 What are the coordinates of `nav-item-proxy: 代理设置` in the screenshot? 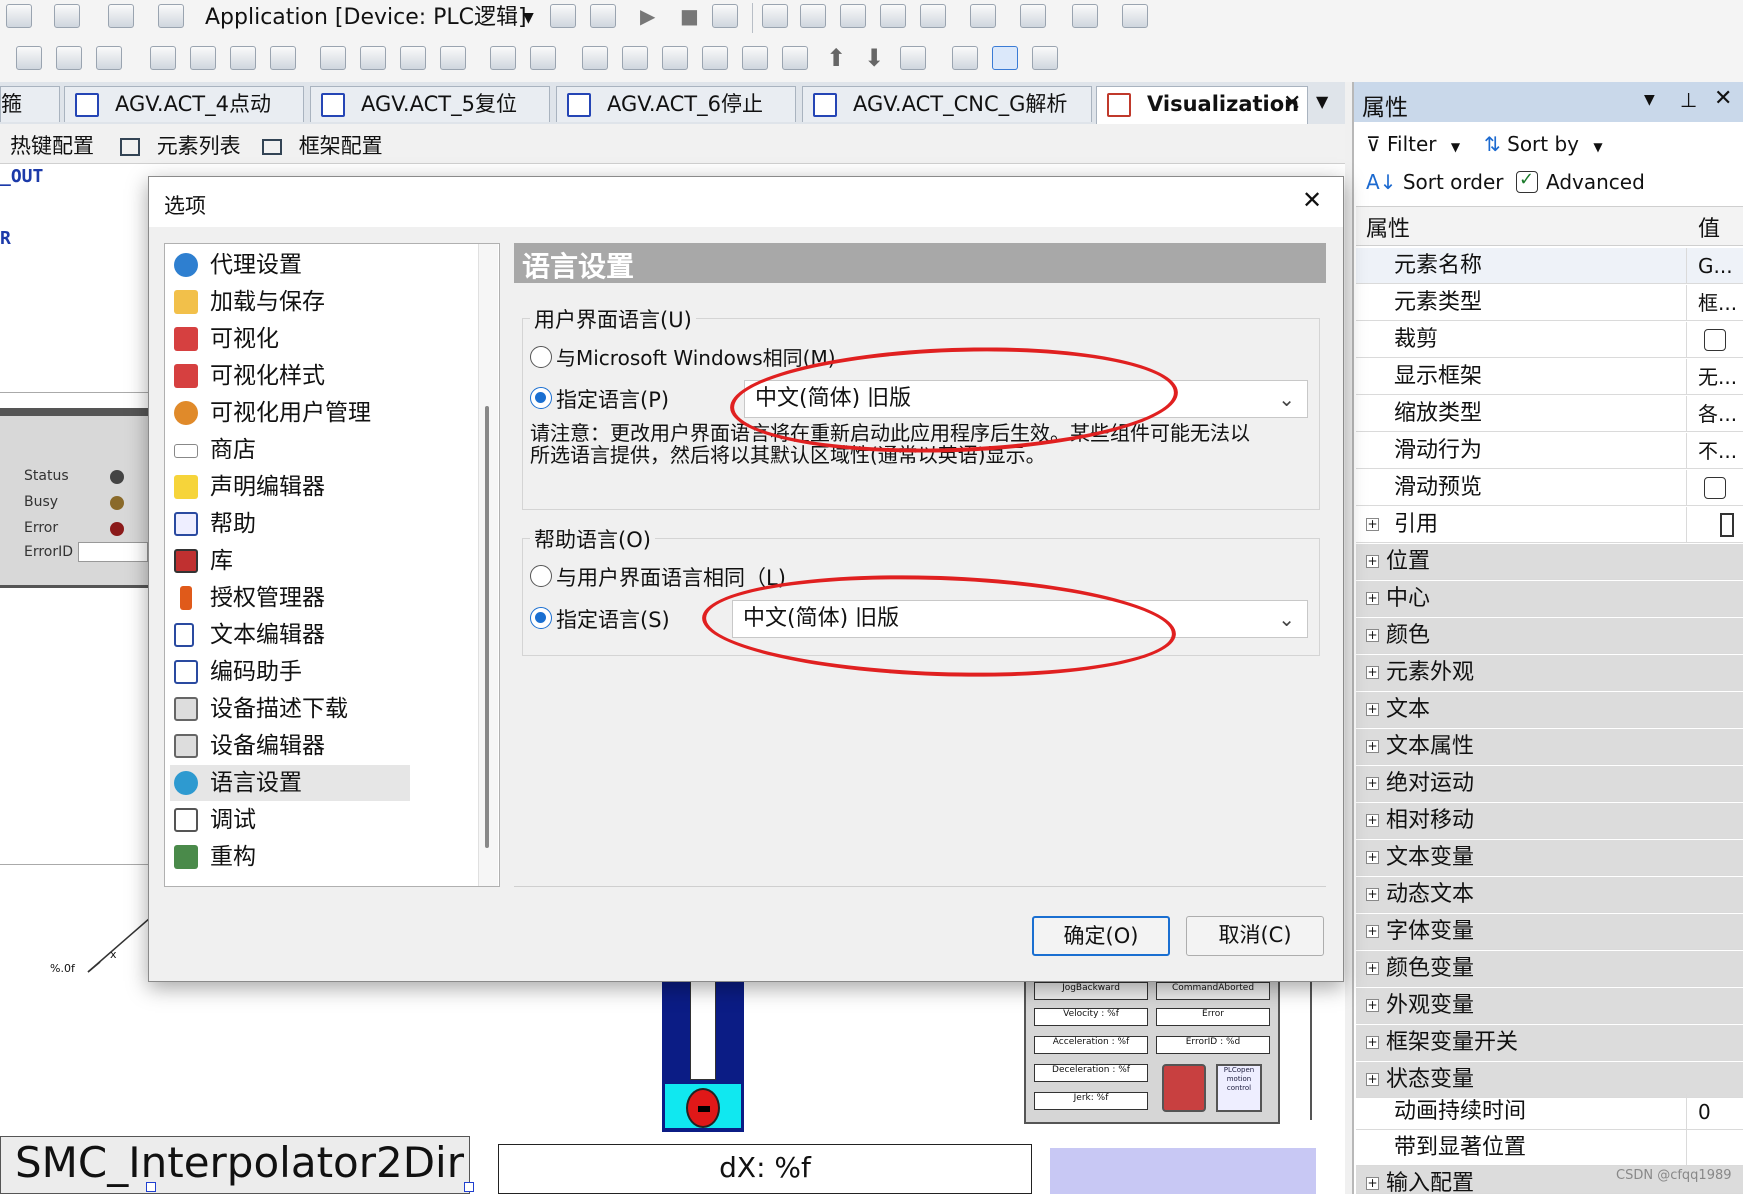 It's located at (290, 265).